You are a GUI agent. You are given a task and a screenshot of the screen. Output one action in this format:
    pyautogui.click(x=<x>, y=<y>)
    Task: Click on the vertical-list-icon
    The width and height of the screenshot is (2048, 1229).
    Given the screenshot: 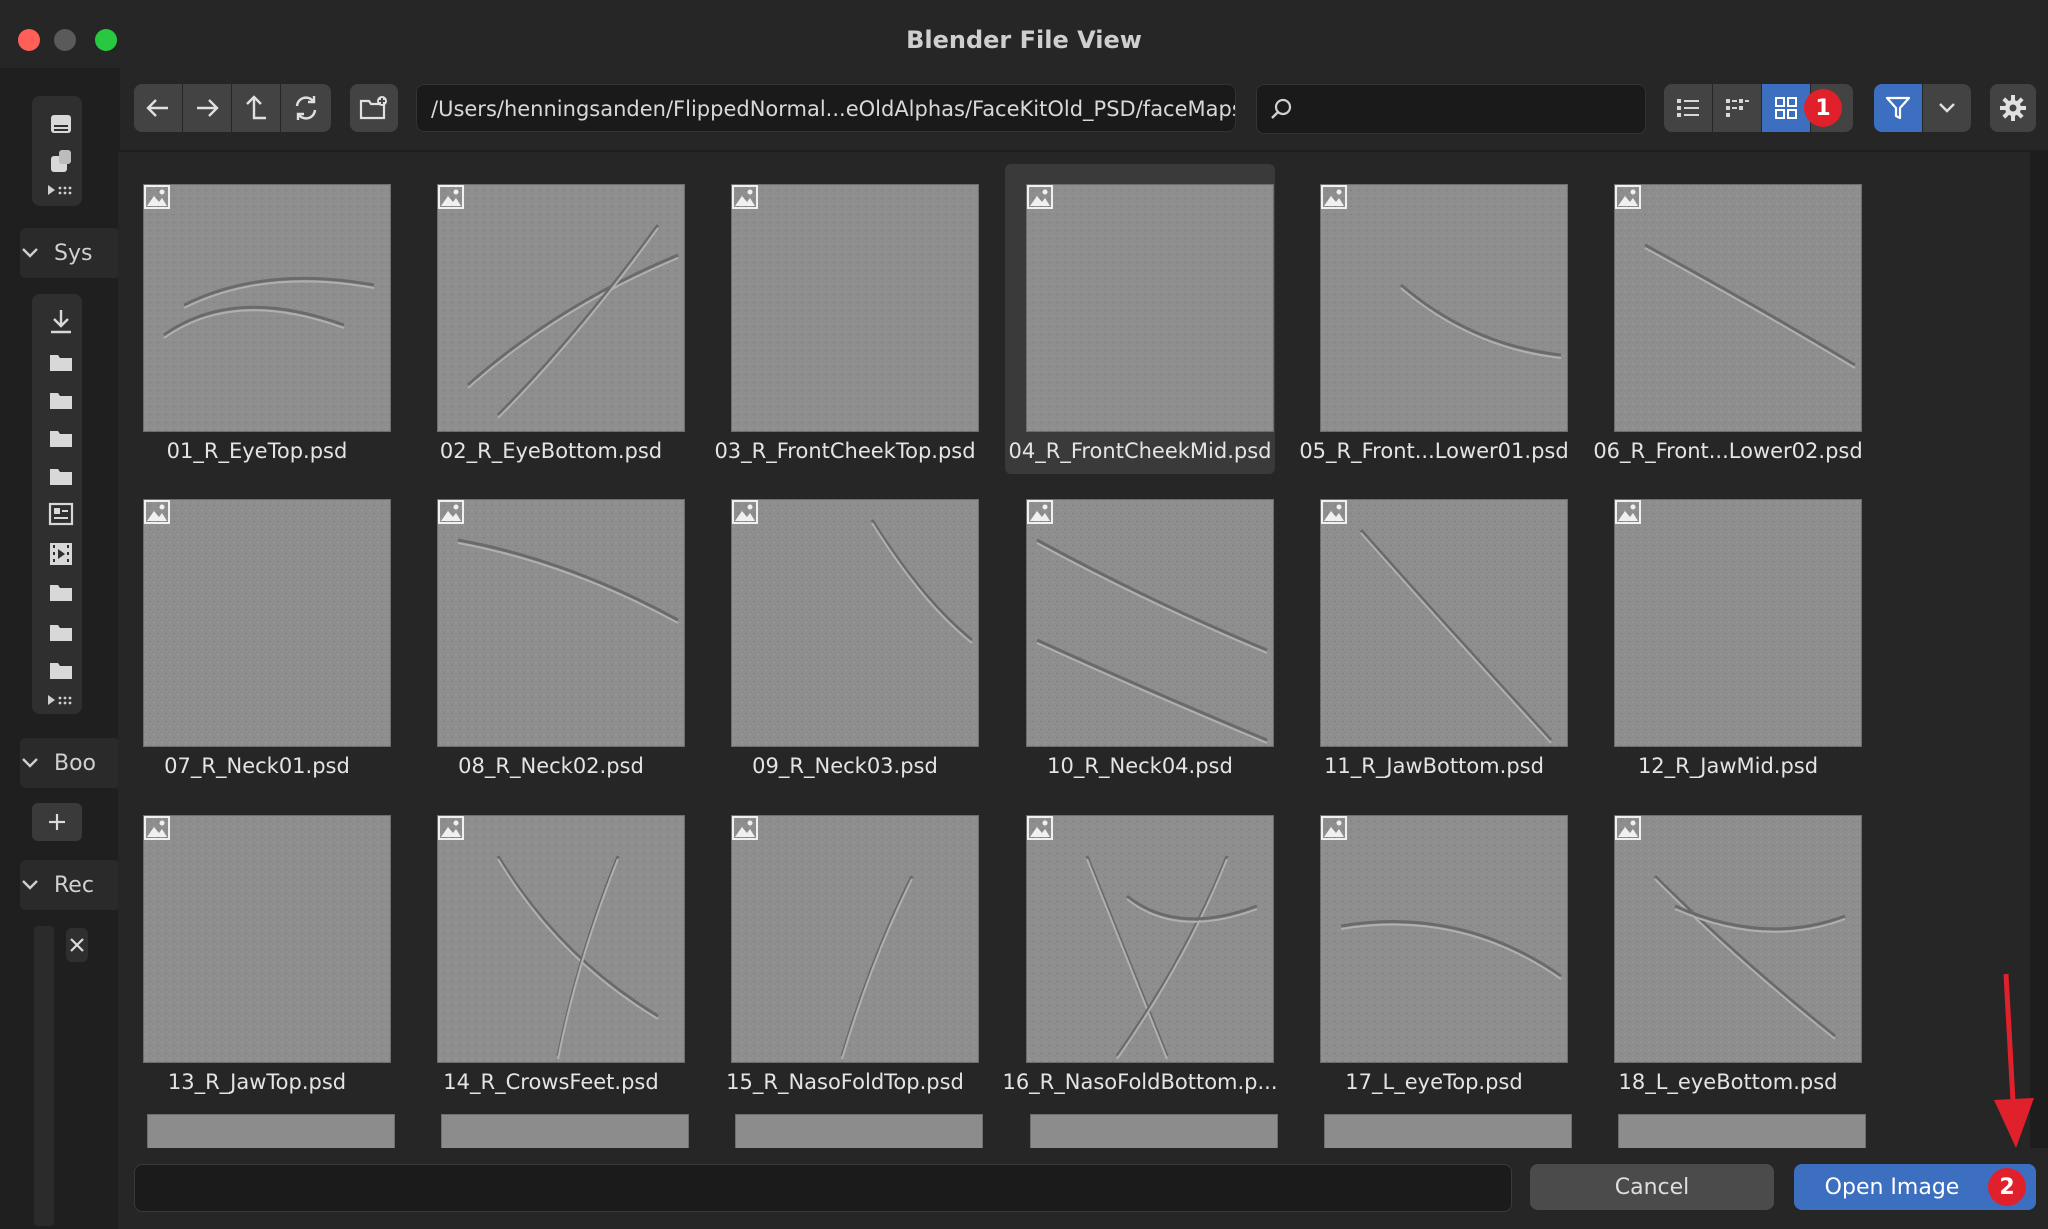 What is the action you would take?
    pyautogui.click(x=1688, y=108)
    